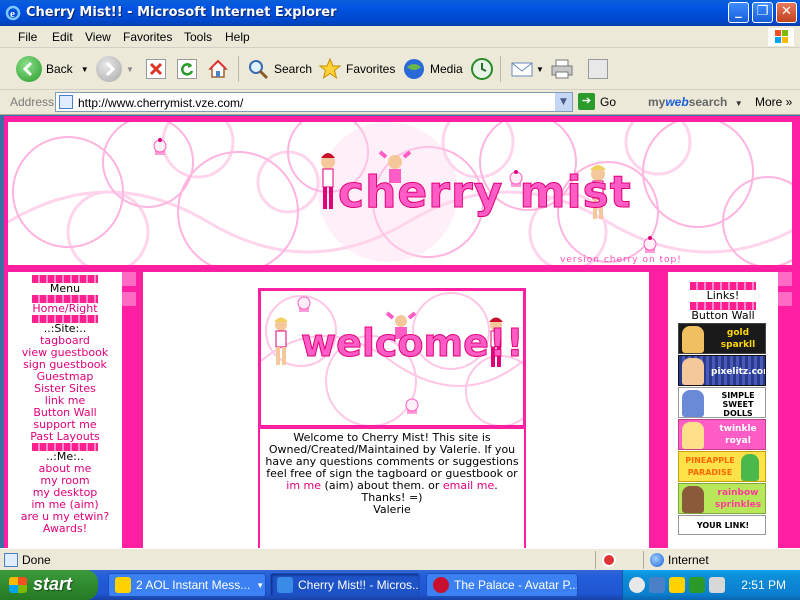  I want to click on link-button-twinkle-royal: twinkle royal, so click(722, 434).